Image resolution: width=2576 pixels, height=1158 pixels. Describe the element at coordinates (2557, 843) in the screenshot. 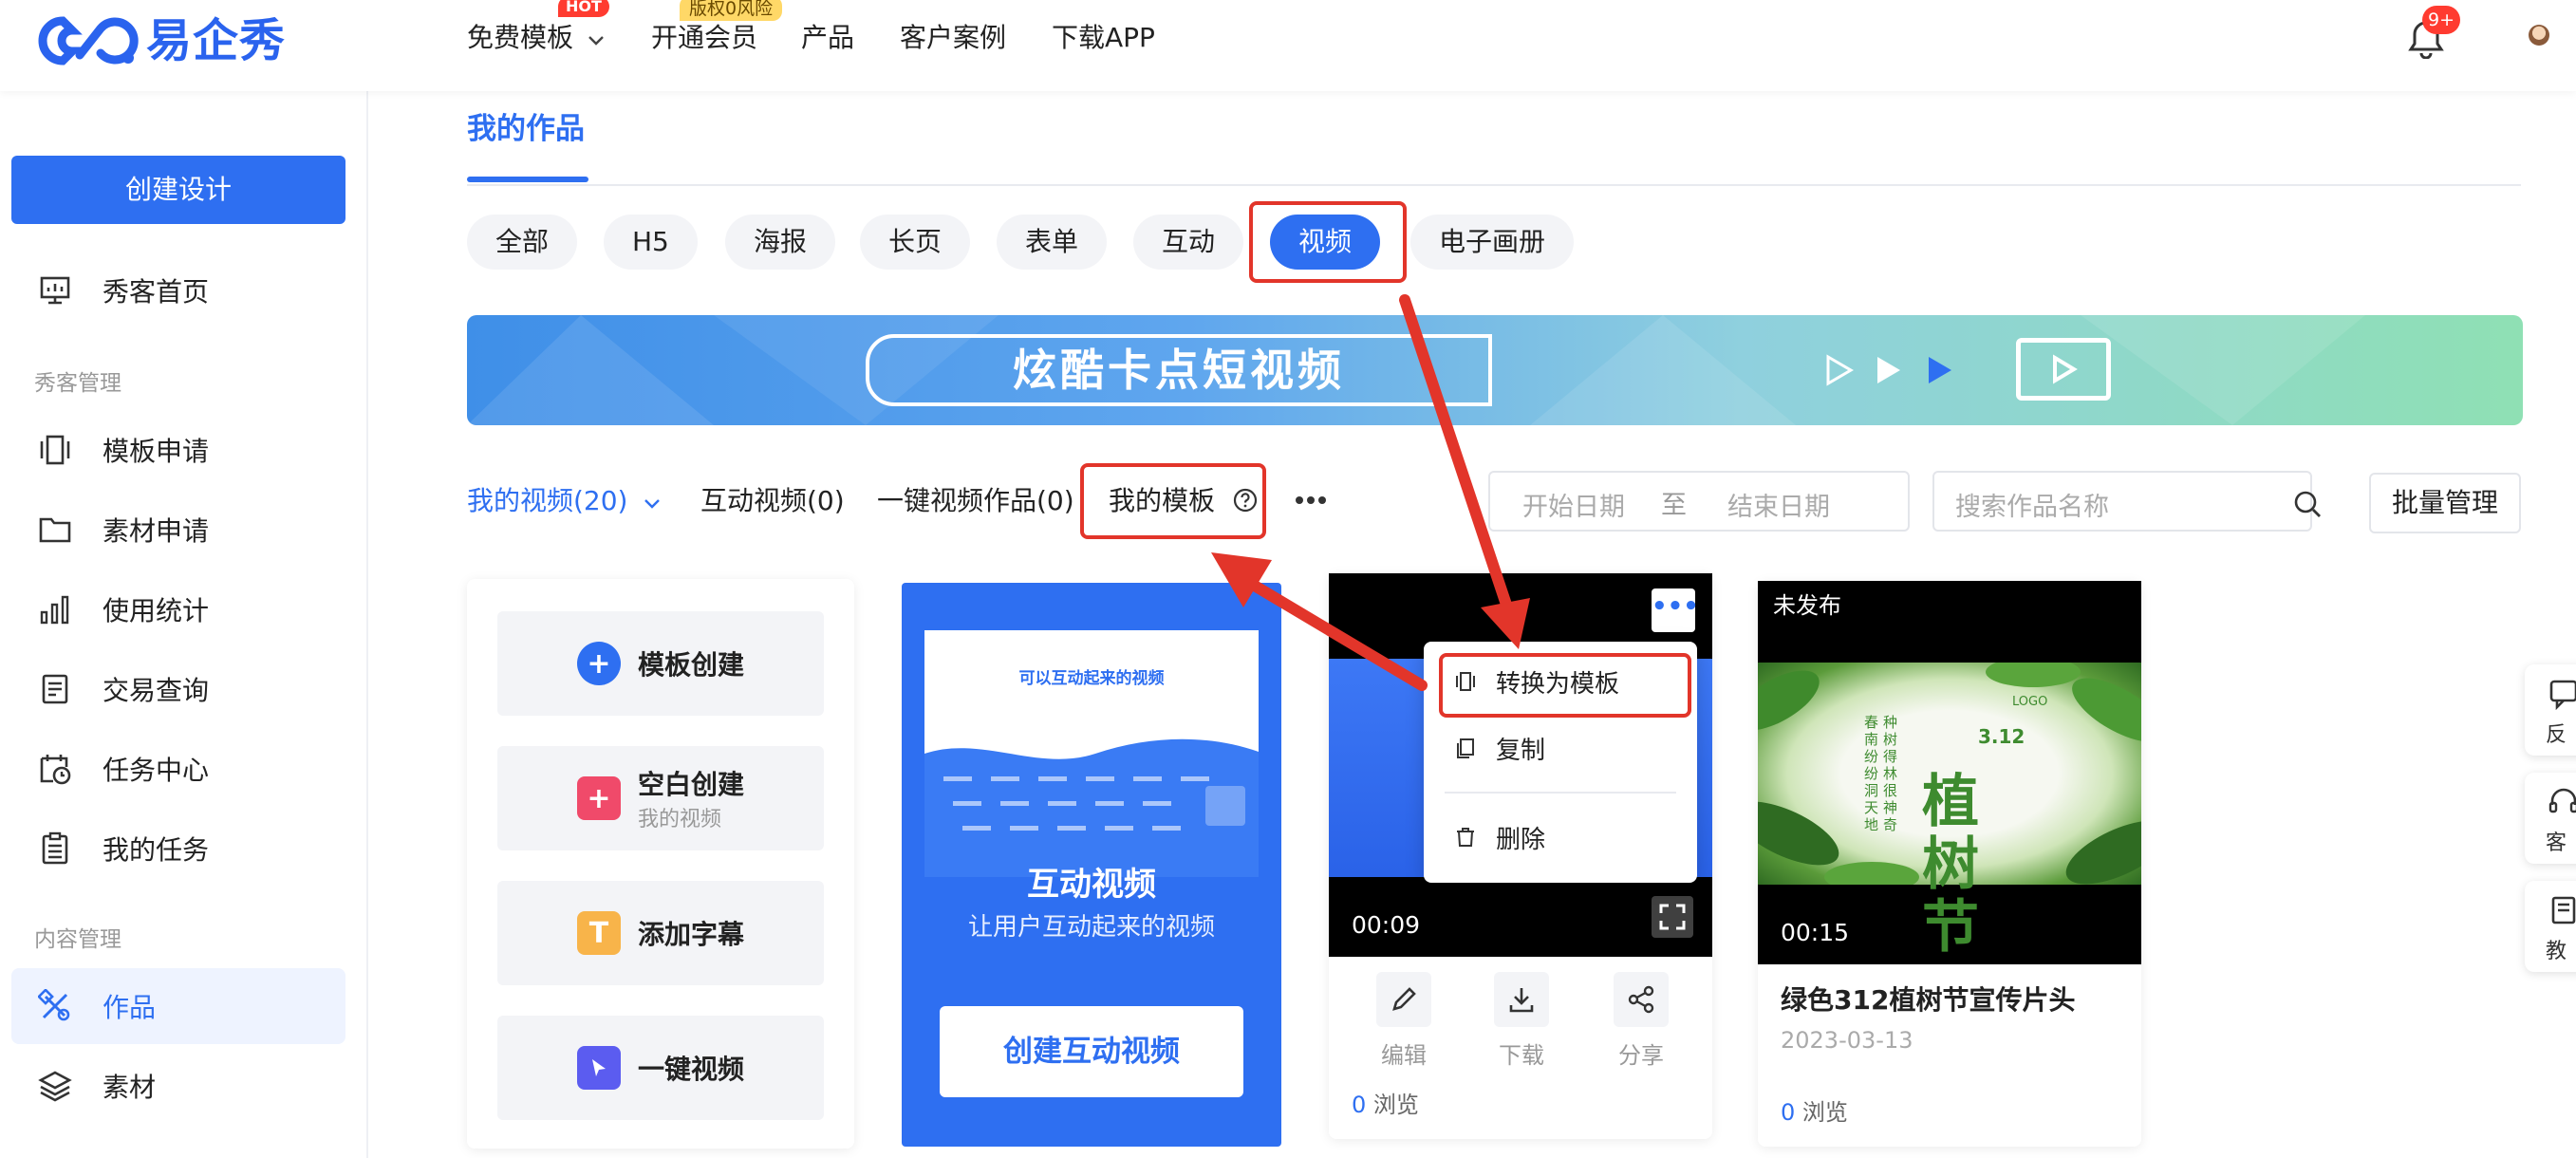

I see `float-tool-label: 客` at that location.